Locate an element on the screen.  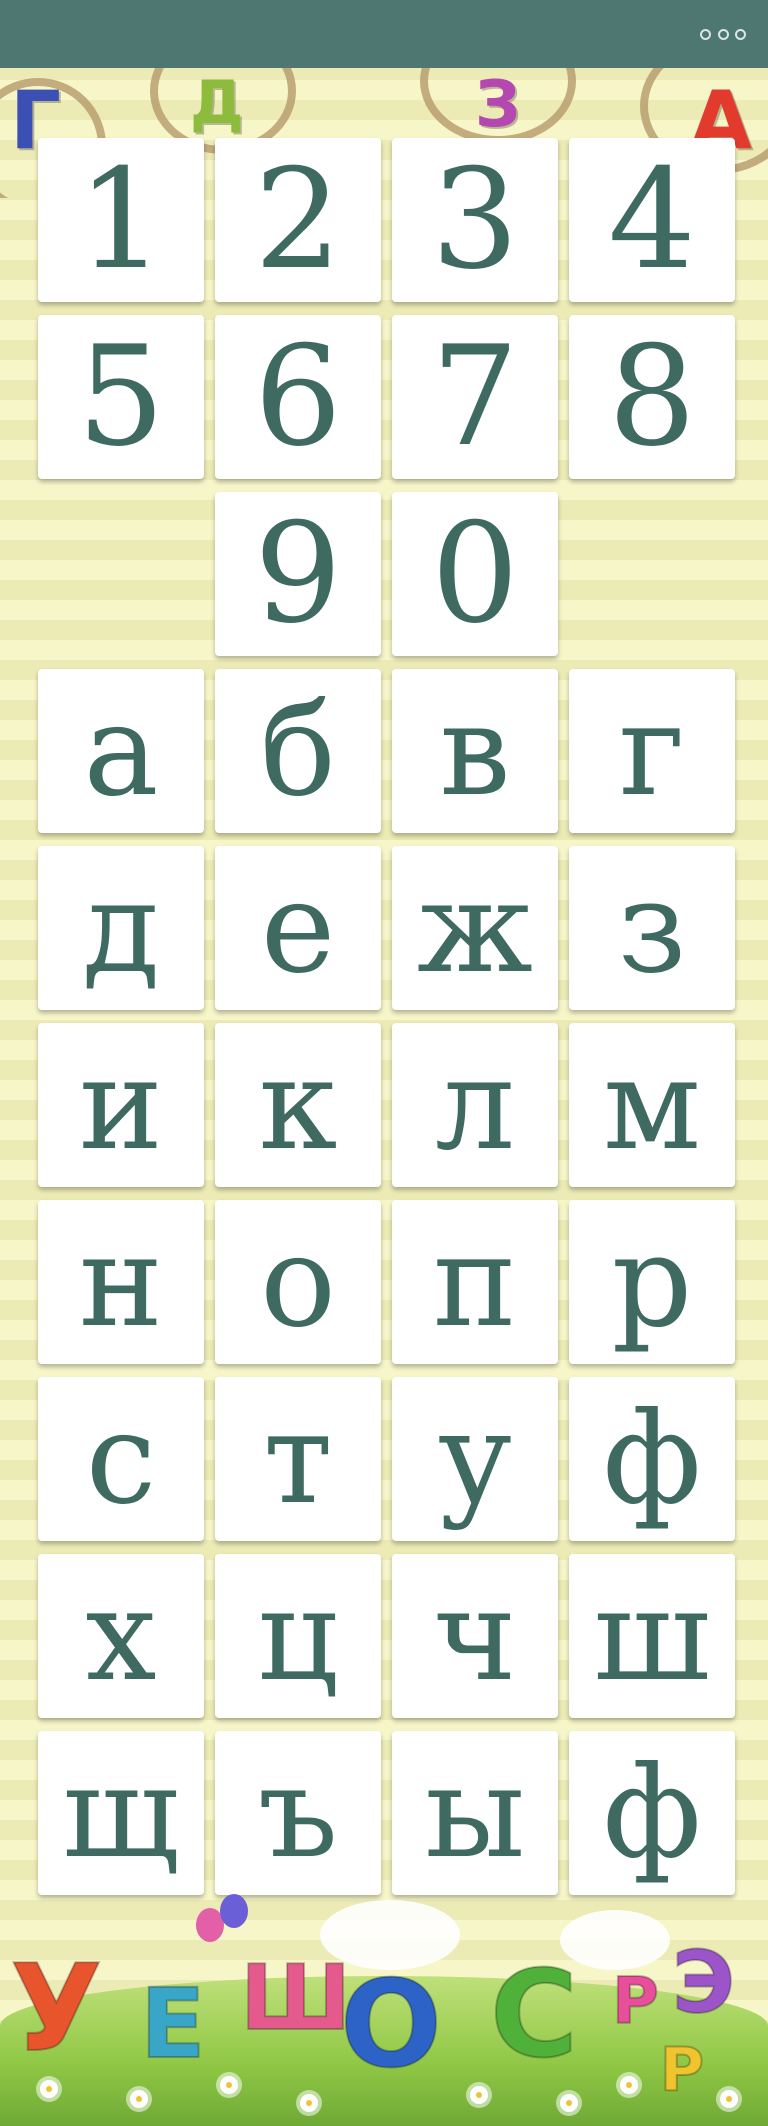
letter-tile: ш is located at coordinates (652, 1636).